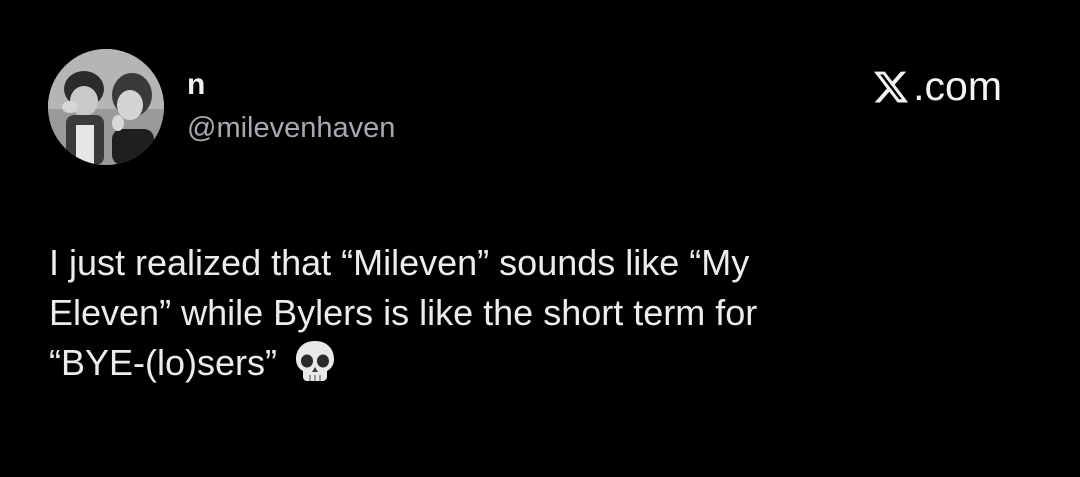  I want to click on x-logo-icon, so click(891, 86).